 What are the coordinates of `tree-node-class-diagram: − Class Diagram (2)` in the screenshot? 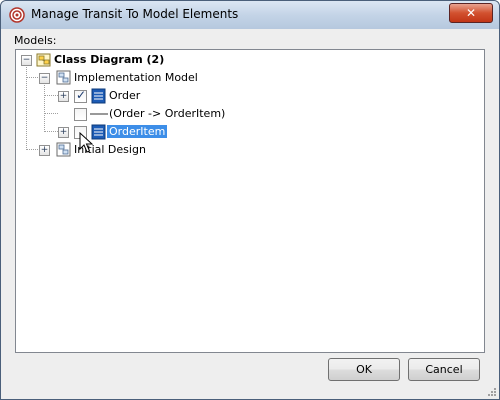 It's located at (166, 60).